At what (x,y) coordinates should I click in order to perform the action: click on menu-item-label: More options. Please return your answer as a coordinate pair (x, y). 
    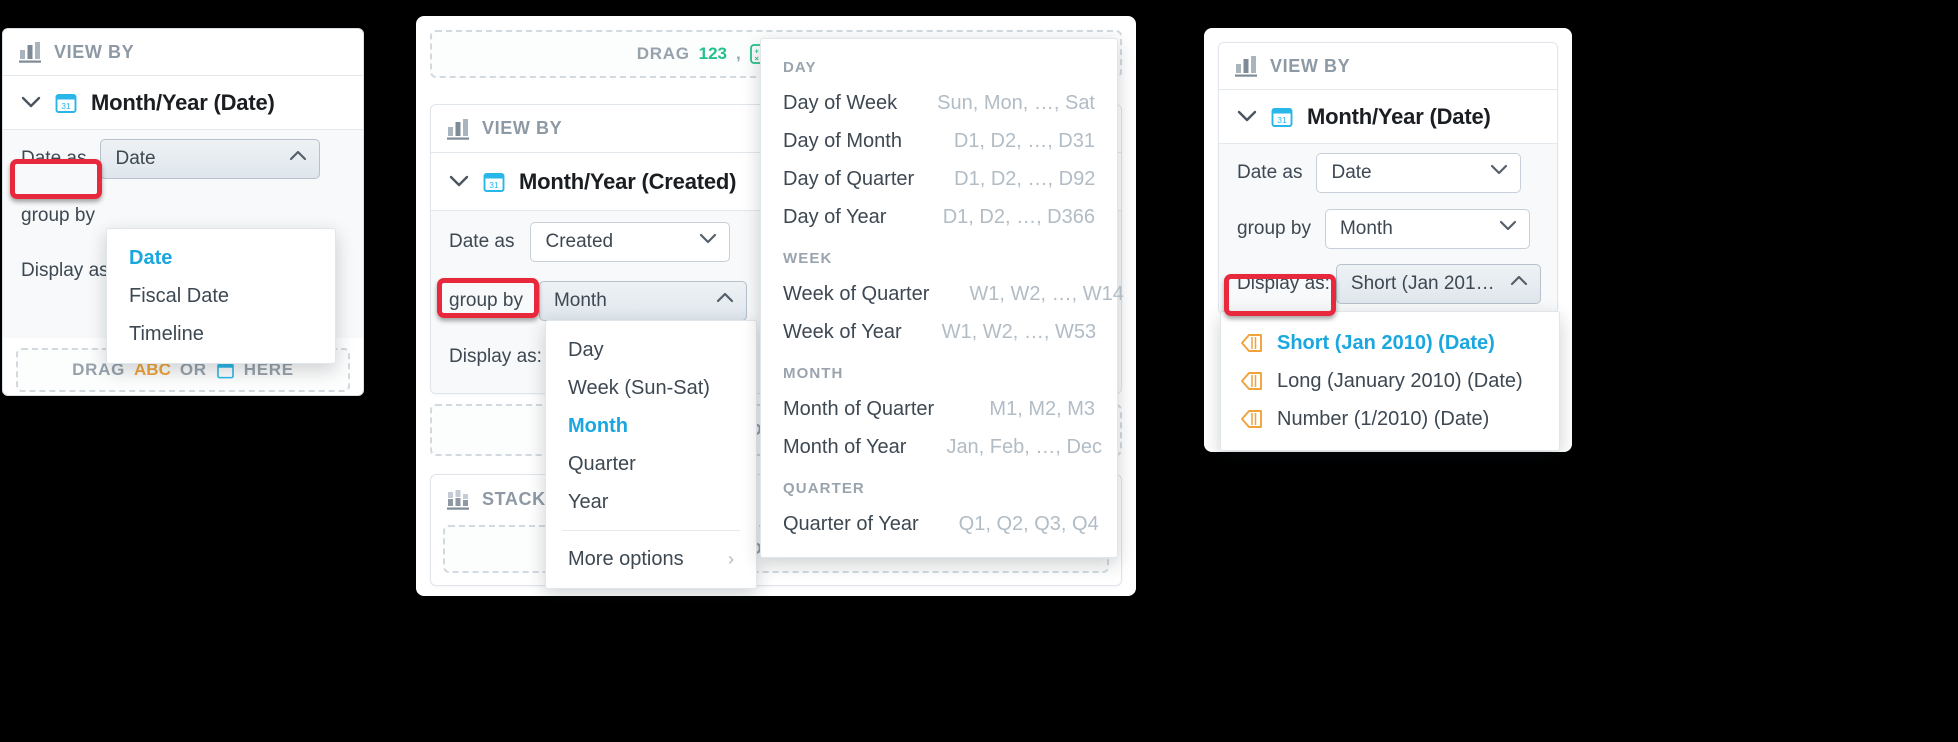
    Looking at the image, I should click on (626, 558).